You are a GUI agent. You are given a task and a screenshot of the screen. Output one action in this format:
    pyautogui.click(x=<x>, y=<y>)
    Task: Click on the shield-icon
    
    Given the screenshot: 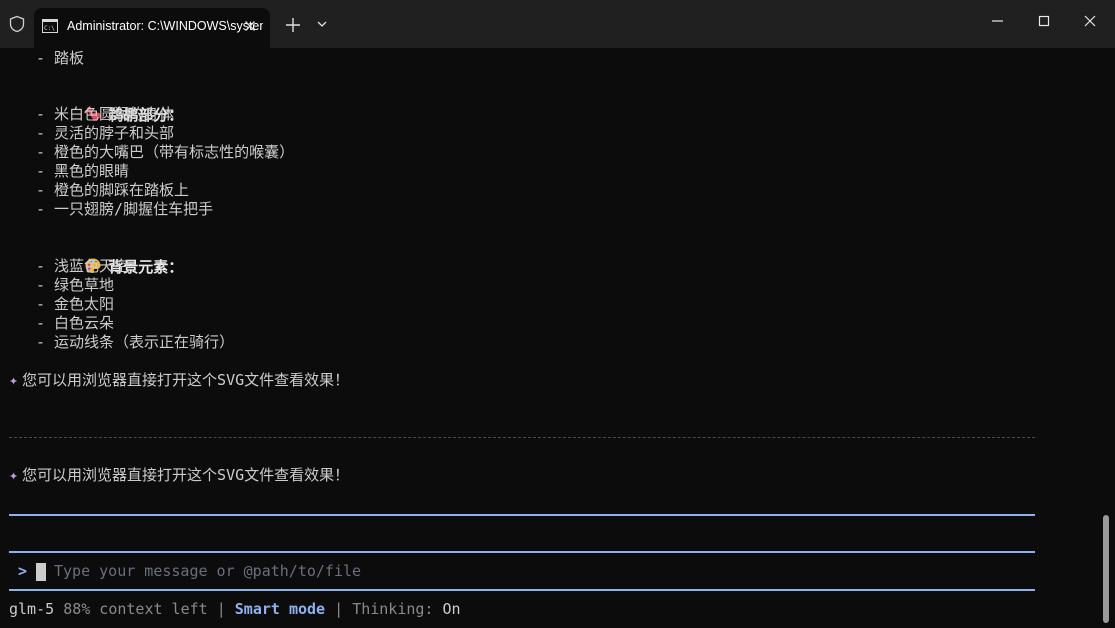 What is the action you would take?
    pyautogui.click(x=17, y=24)
    